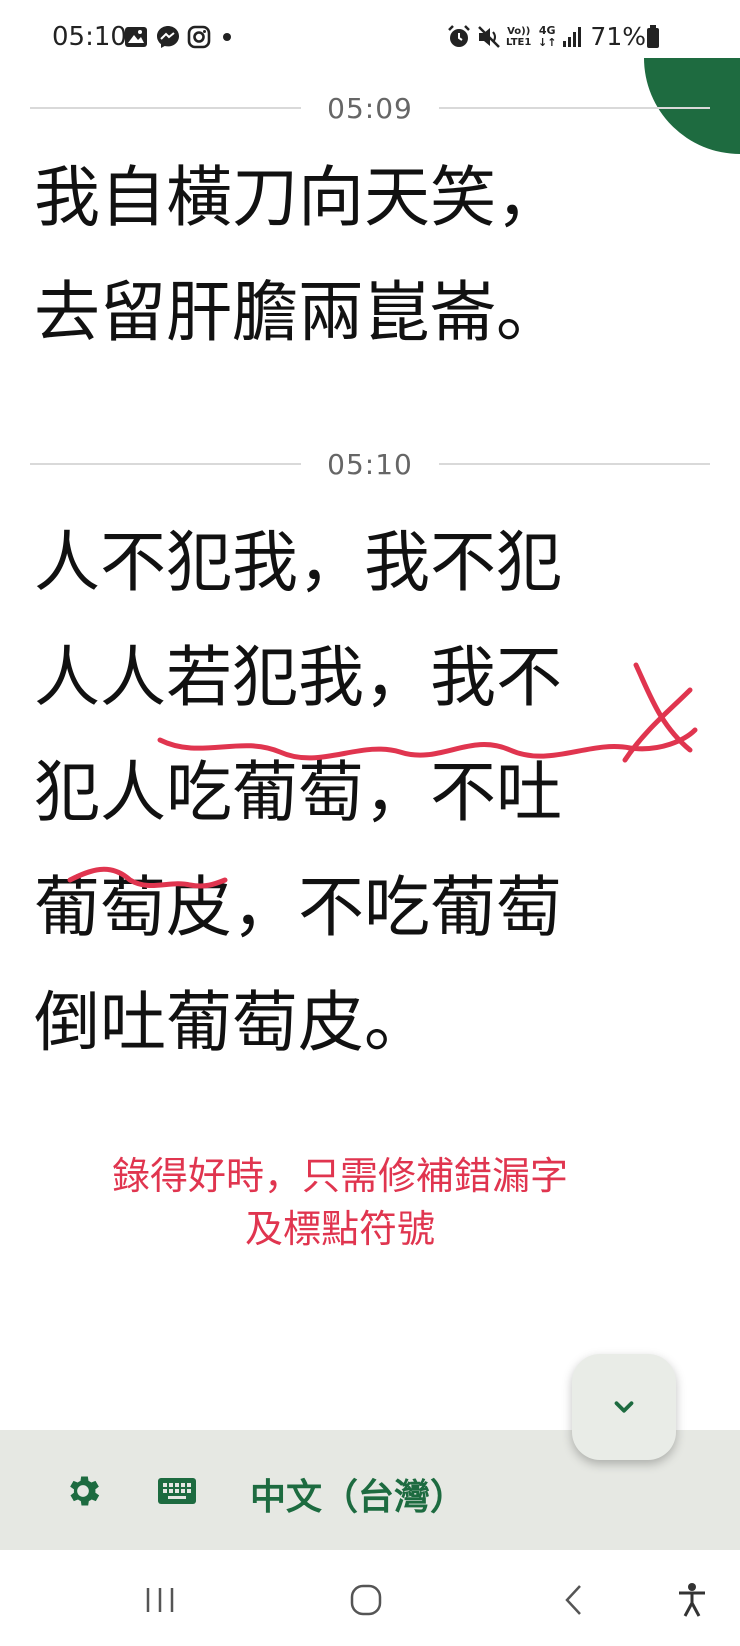 The width and height of the screenshot is (740, 1646). What do you see at coordinates (89, 37) in the screenshot?
I see `status-time: 05:10` at bounding box center [89, 37].